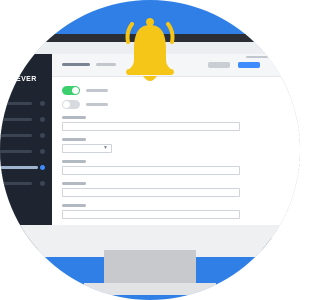 This screenshot has width=320, height=300. What do you see at coordinates (19, 79) in the screenshot?
I see `brand-logo: LS4EVER` at bounding box center [19, 79].